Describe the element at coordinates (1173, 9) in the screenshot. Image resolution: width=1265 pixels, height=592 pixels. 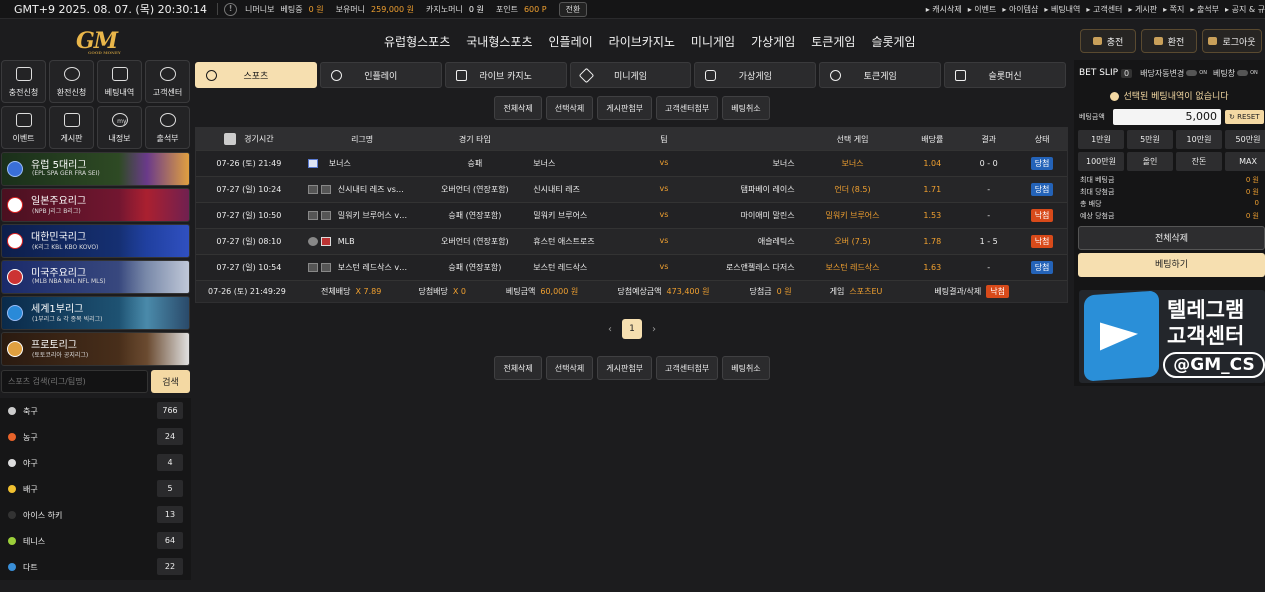
I see `top-link-messages: ▸ 쪽지` at that location.